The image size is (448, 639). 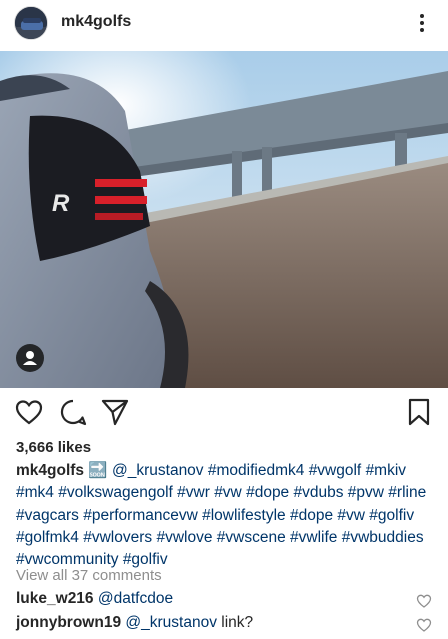 What do you see at coordinates (68, 622) in the screenshot?
I see `comment-username: jonnybrown19` at bounding box center [68, 622].